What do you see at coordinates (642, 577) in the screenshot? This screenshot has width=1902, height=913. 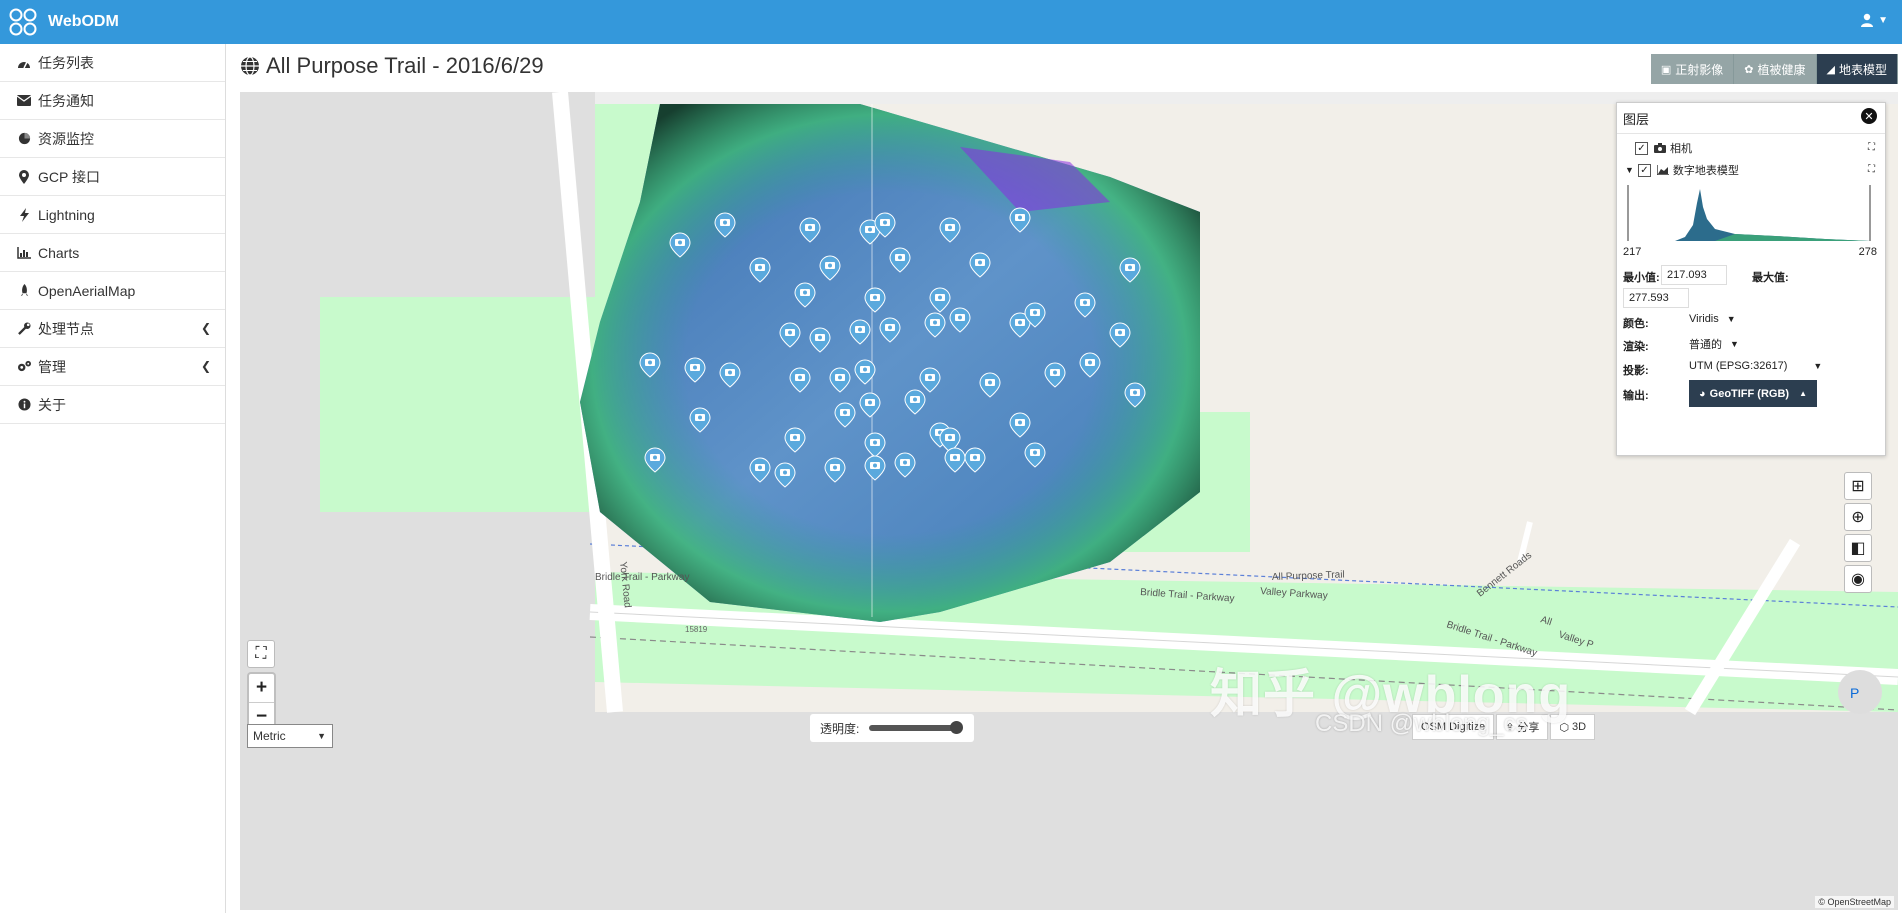 I see `street-label: Bridle Trail - Parkway` at bounding box center [642, 577].